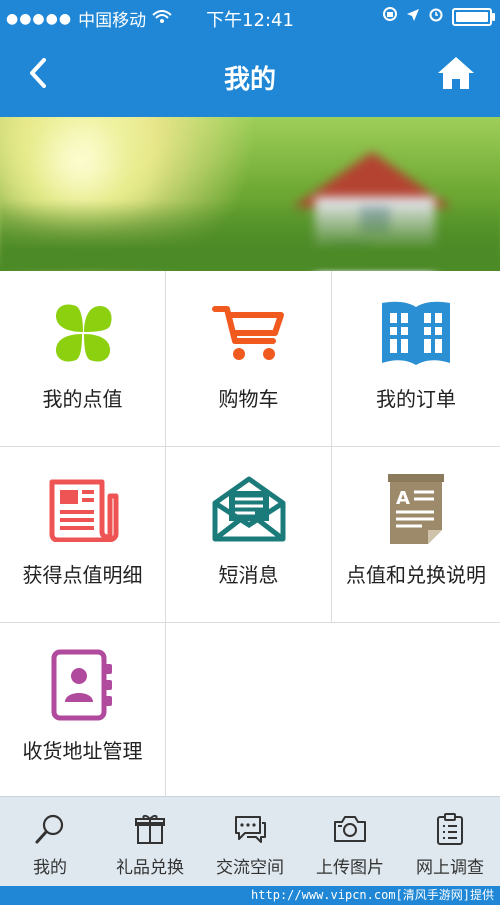 The width and height of the screenshot is (500, 905). I want to click on gift-icon, so click(150, 829).